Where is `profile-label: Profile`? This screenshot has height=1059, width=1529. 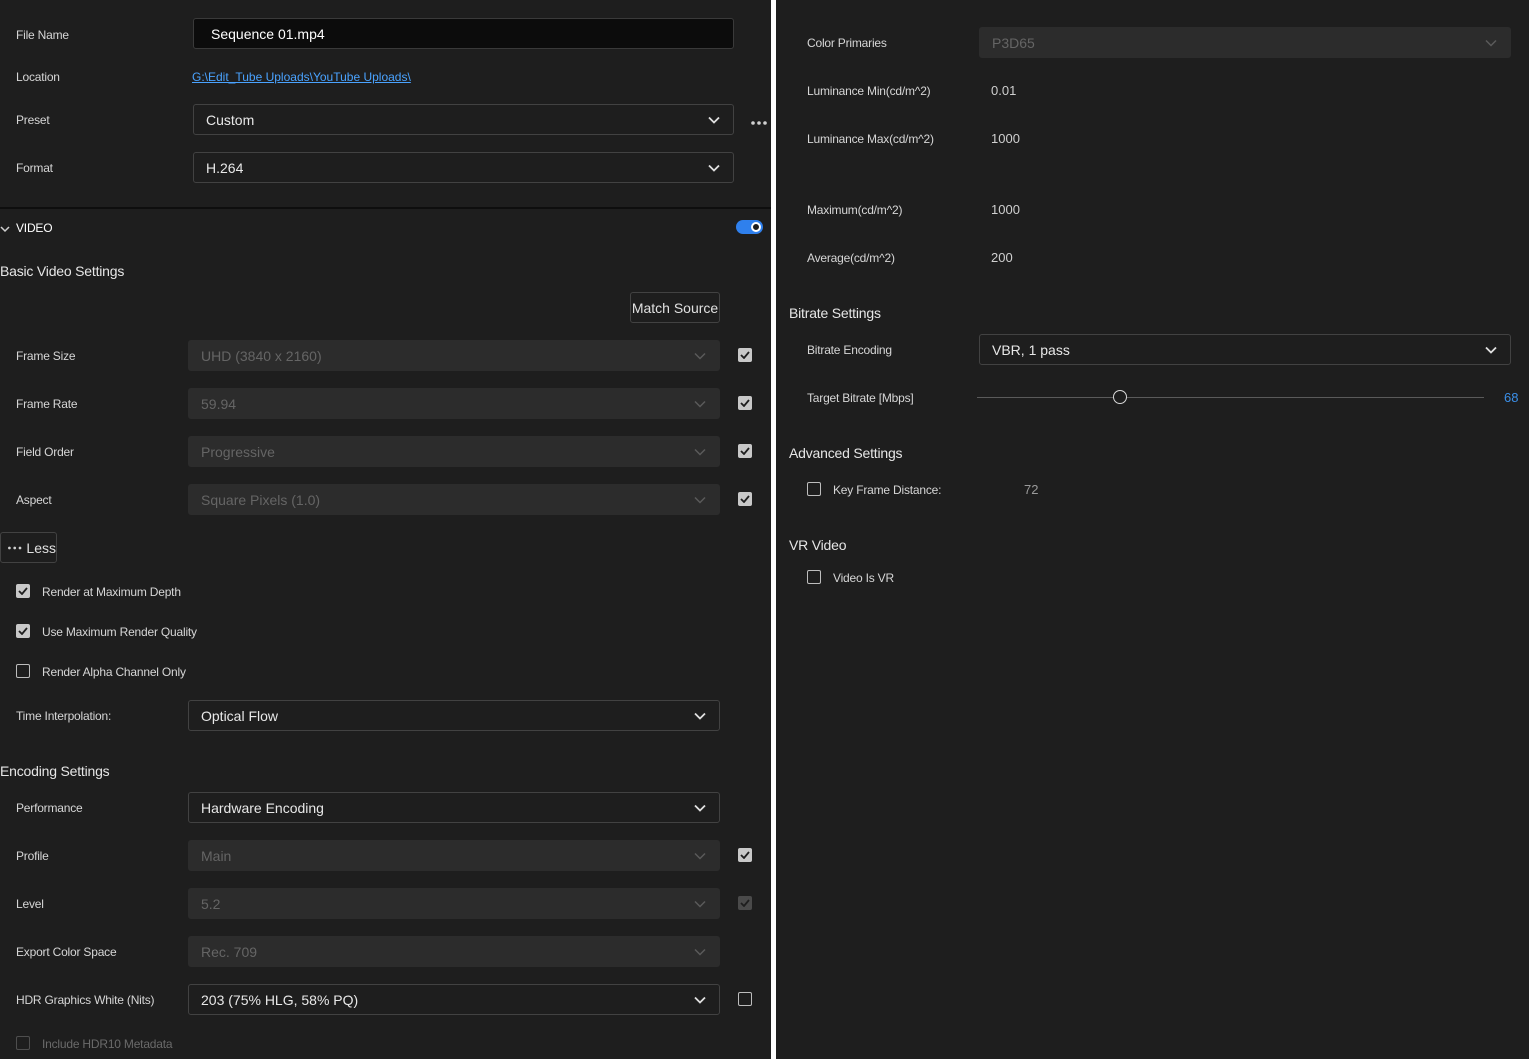 profile-label: Profile is located at coordinates (32, 856).